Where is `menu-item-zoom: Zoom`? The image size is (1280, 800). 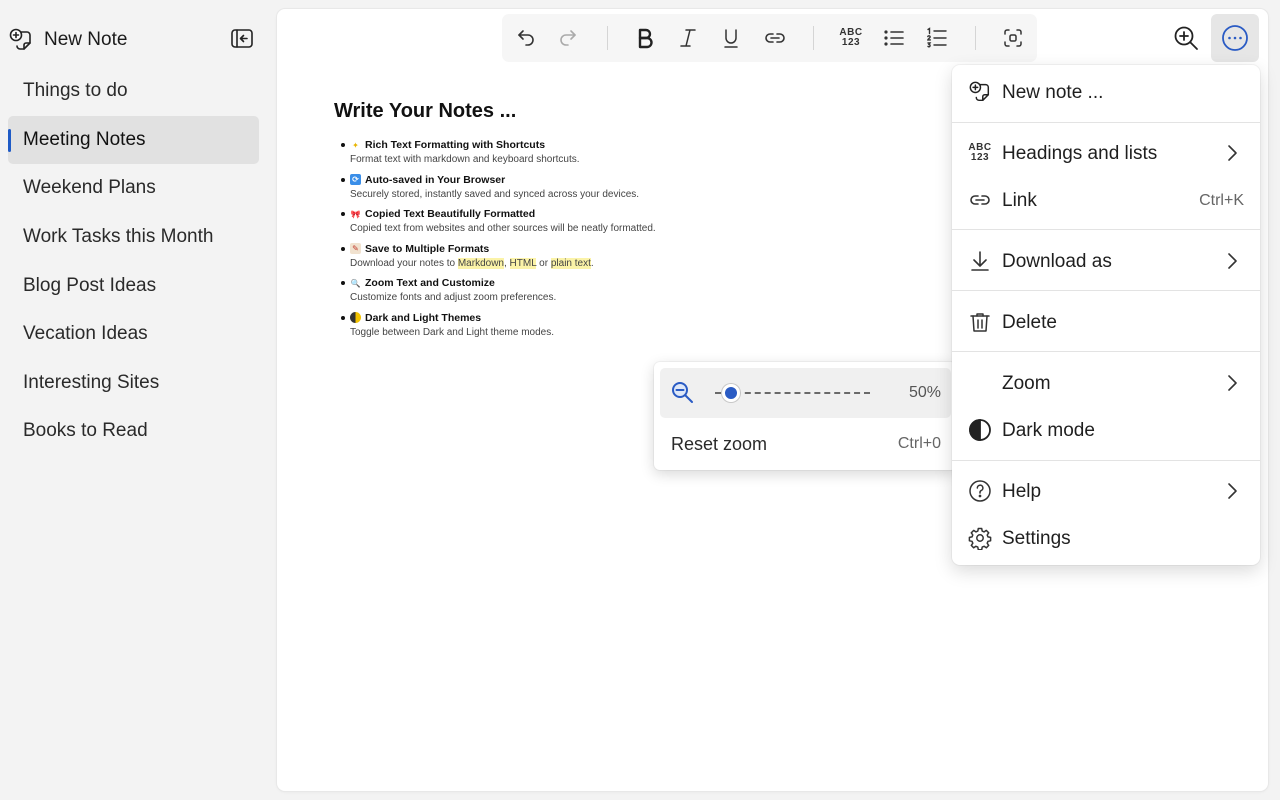
menu-item-zoom: Zoom is located at coordinates (1106, 383).